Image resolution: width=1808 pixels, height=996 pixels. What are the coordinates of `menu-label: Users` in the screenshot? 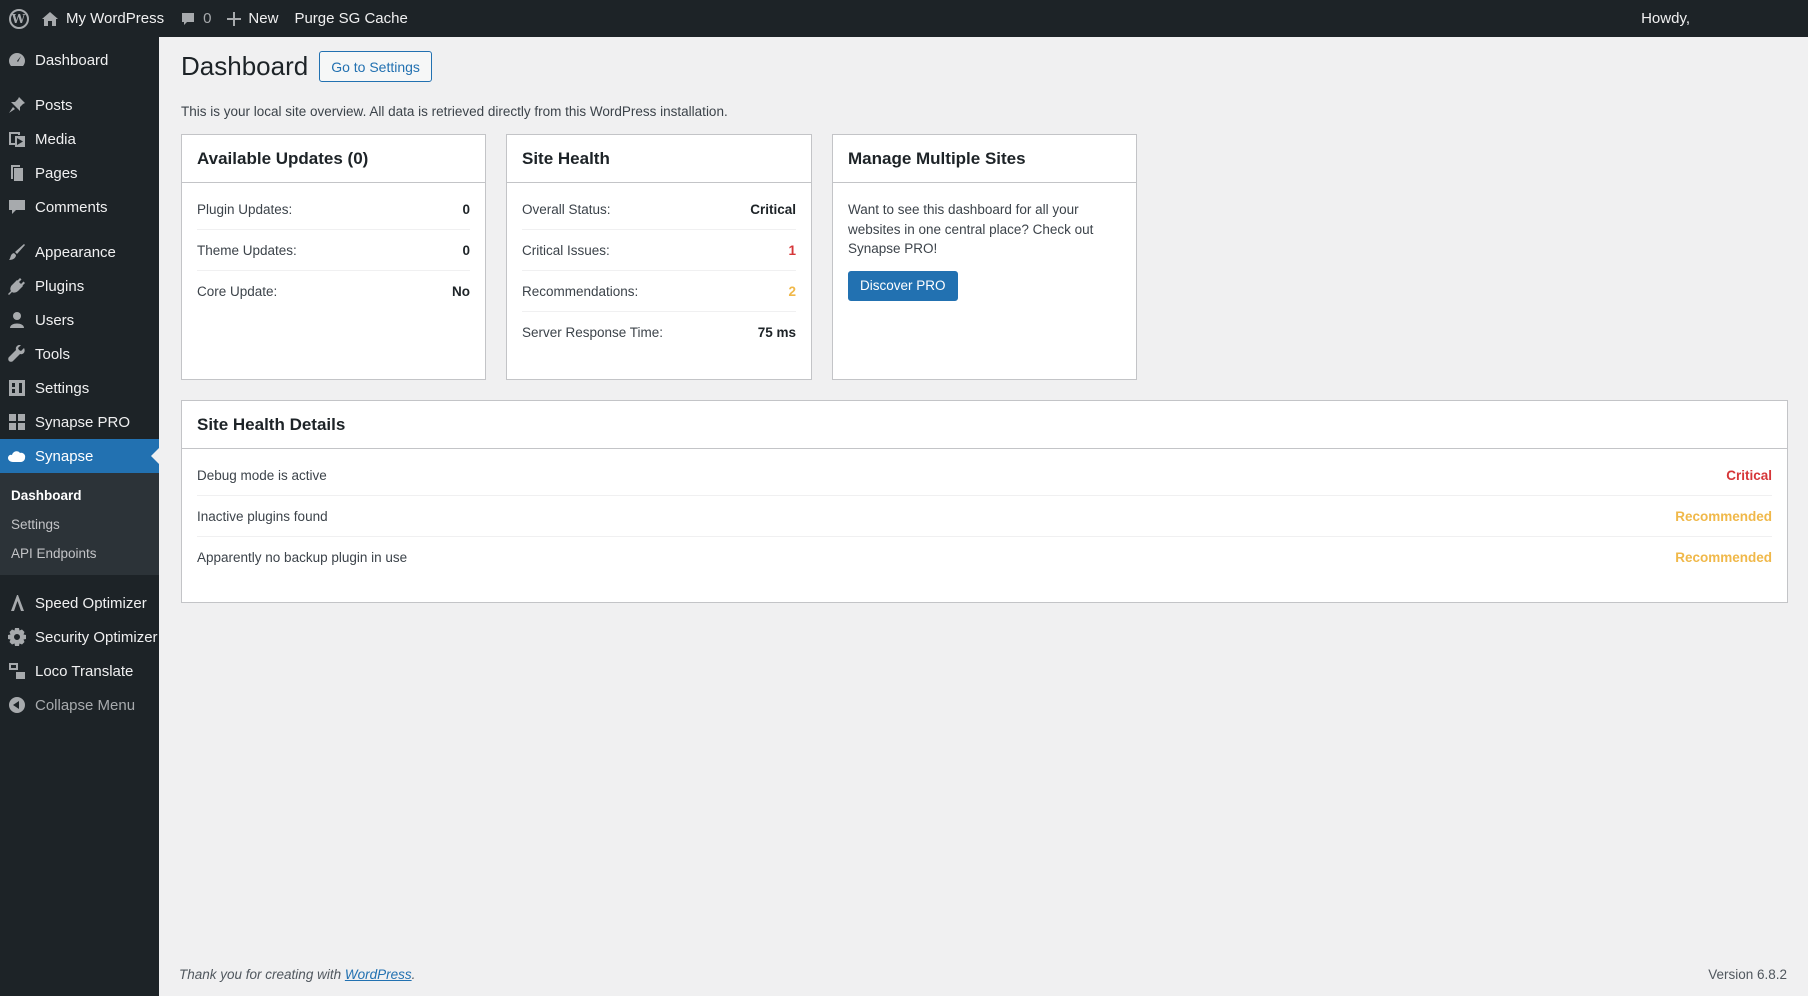 It's located at (55, 320).